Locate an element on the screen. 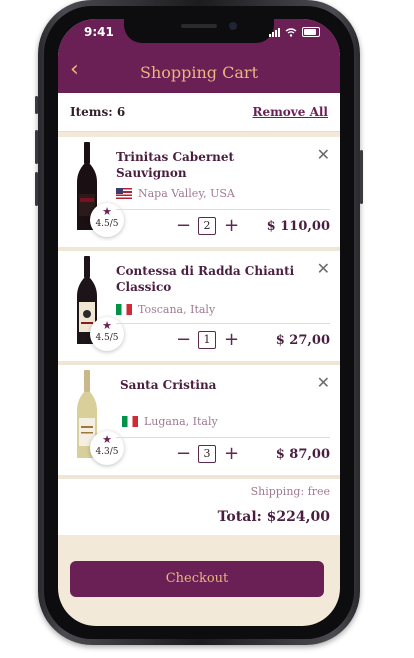  quantity-stepper: − 3 + is located at coordinates (207, 454).